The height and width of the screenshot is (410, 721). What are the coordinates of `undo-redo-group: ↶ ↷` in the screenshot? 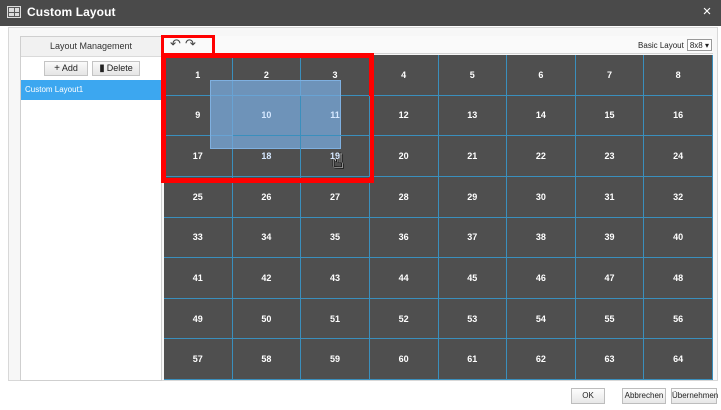 It's located at (186, 44).